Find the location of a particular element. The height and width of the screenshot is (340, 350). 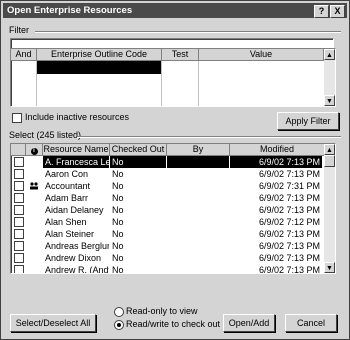

filter-col-and: And is located at coordinates (24, 55).